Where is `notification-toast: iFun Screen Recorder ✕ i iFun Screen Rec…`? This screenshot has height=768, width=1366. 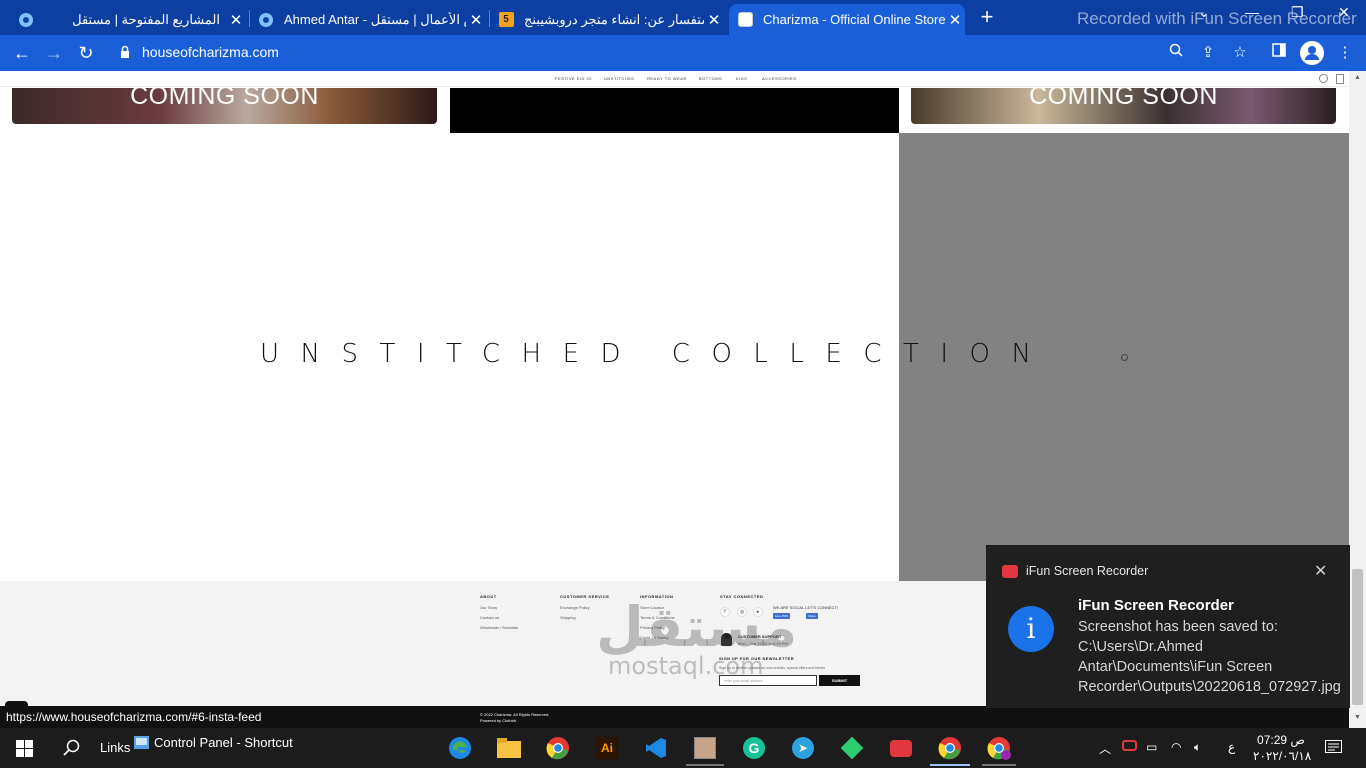
notification-toast: iFun Screen Recorder ✕ i iFun Screen Rec… is located at coordinates (1168, 626).